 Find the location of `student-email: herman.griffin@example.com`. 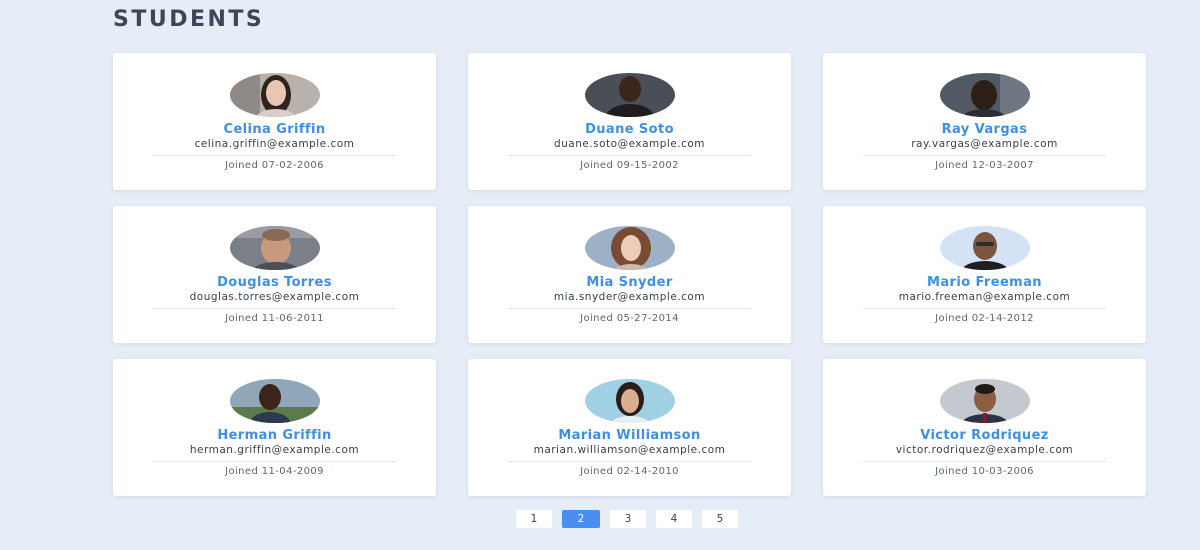

student-email: herman.griffin@example.com is located at coordinates (274, 450).